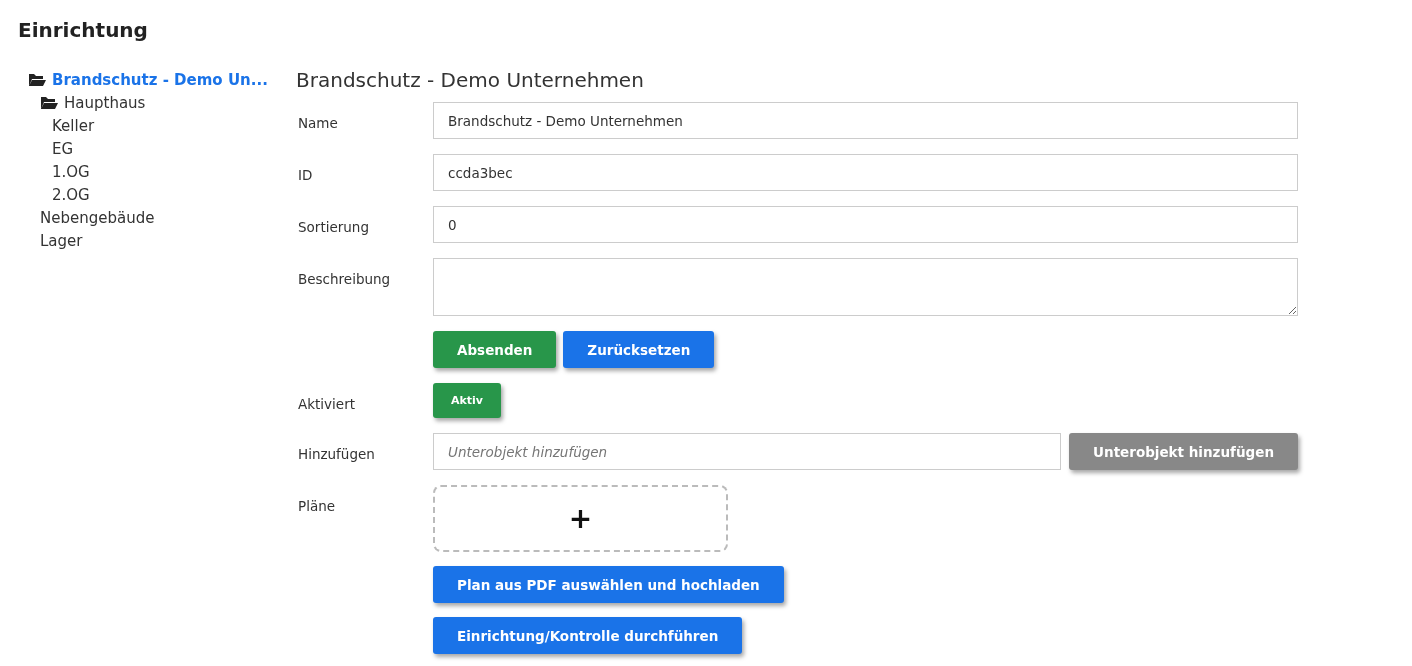  Describe the element at coordinates (97, 217) in the screenshot. I see `tree-item: Nebengebäude` at that location.